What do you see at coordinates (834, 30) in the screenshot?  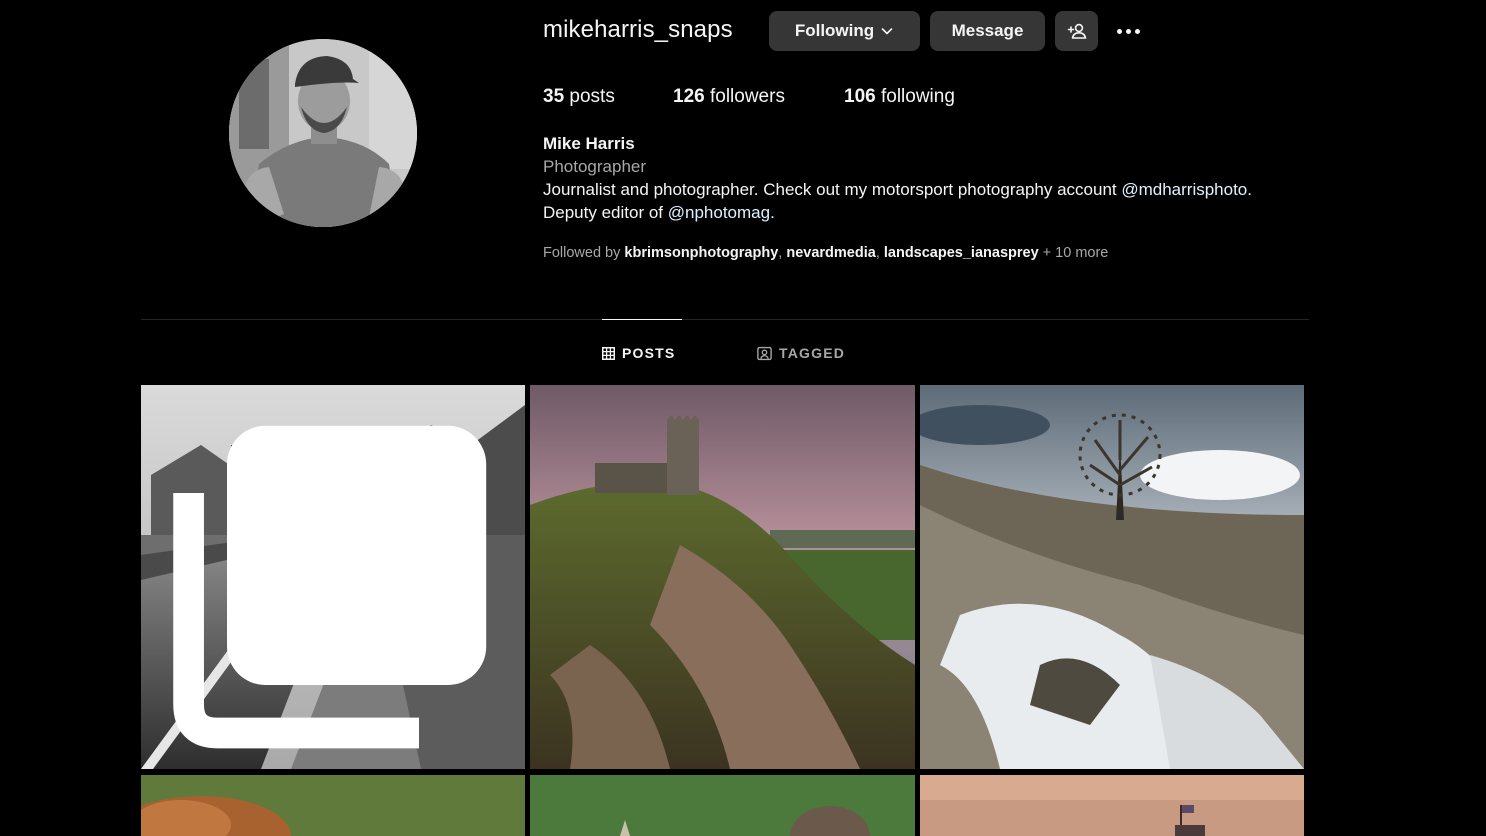 I see `following-label: Following` at bounding box center [834, 30].